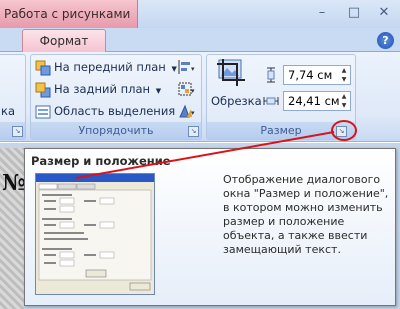  Describe the element at coordinates (205, 155) in the screenshot. I see `callout-line` at that location.